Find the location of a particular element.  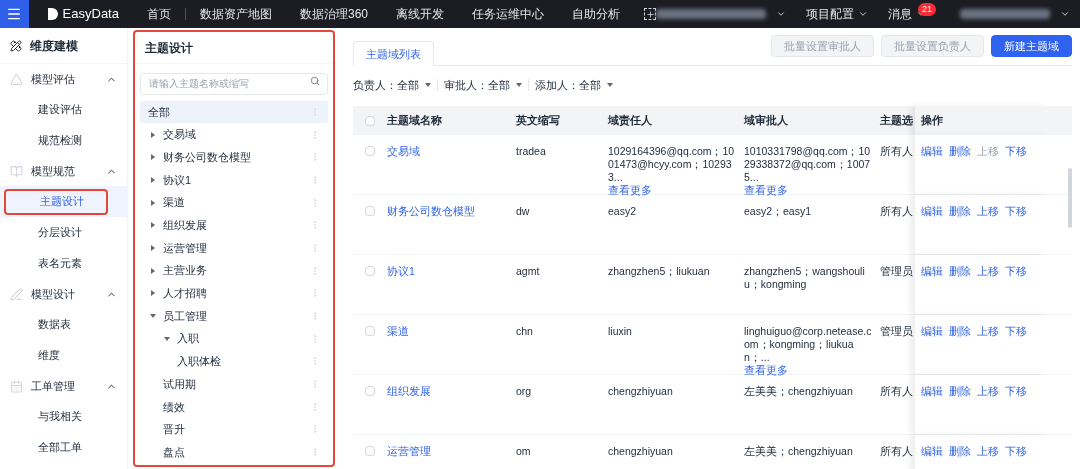

menu-dropdown: 项目配置 is located at coordinates (837, 14).